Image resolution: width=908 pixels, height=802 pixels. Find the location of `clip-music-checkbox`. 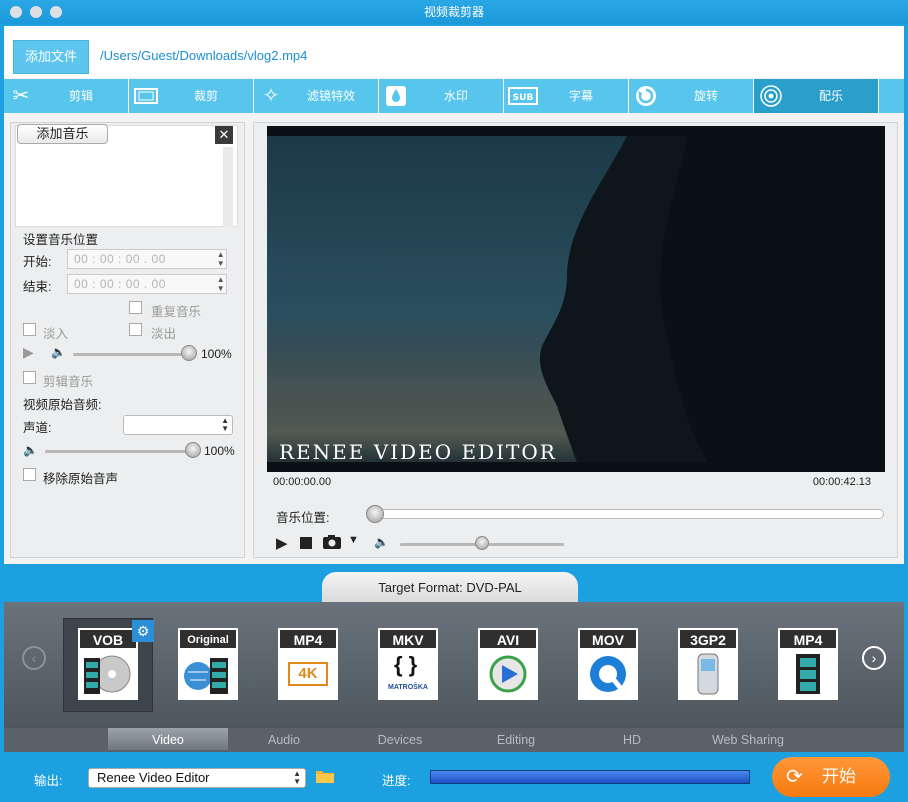

clip-music-checkbox is located at coordinates (29, 377).